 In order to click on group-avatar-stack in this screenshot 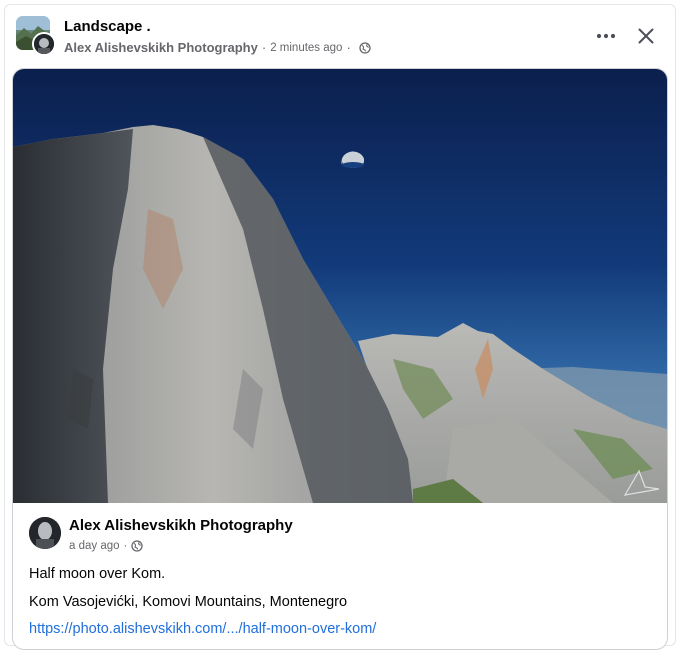, I will do `click(36, 36)`.